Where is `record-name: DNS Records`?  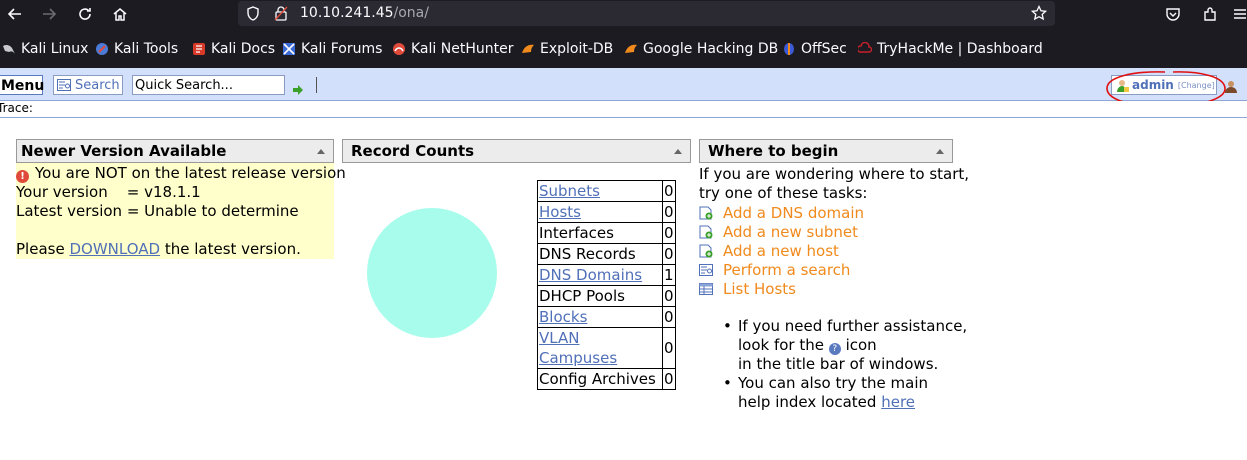 record-name: DNS Records is located at coordinates (587, 254).